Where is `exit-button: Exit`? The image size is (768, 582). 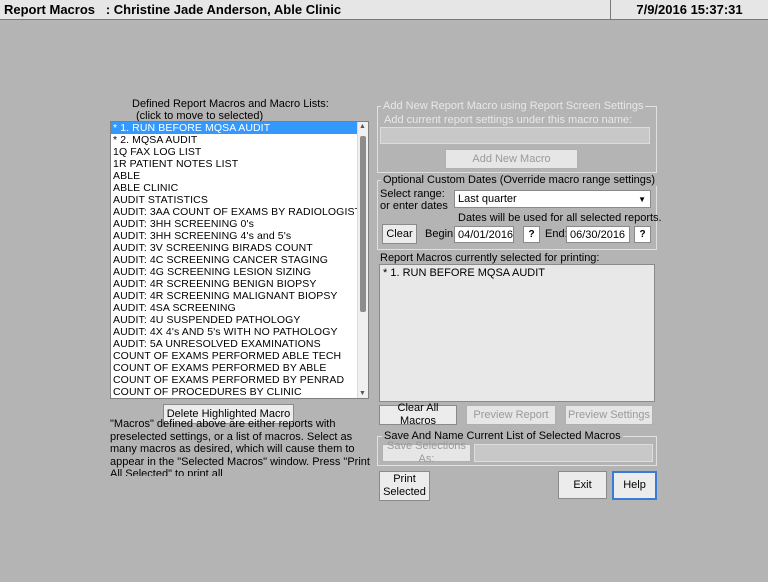 exit-button: Exit is located at coordinates (582, 485).